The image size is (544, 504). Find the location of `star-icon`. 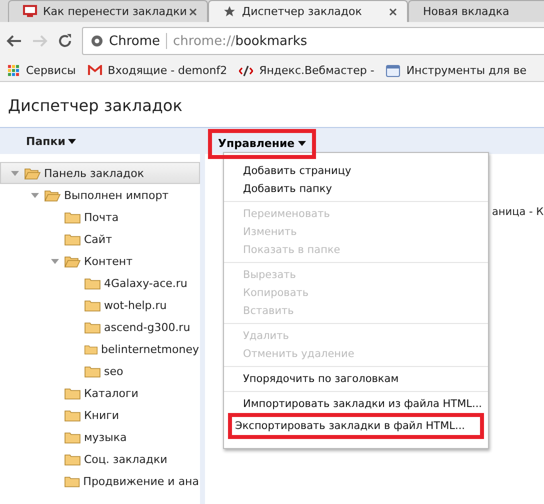

star-icon is located at coordinates (229, 11).